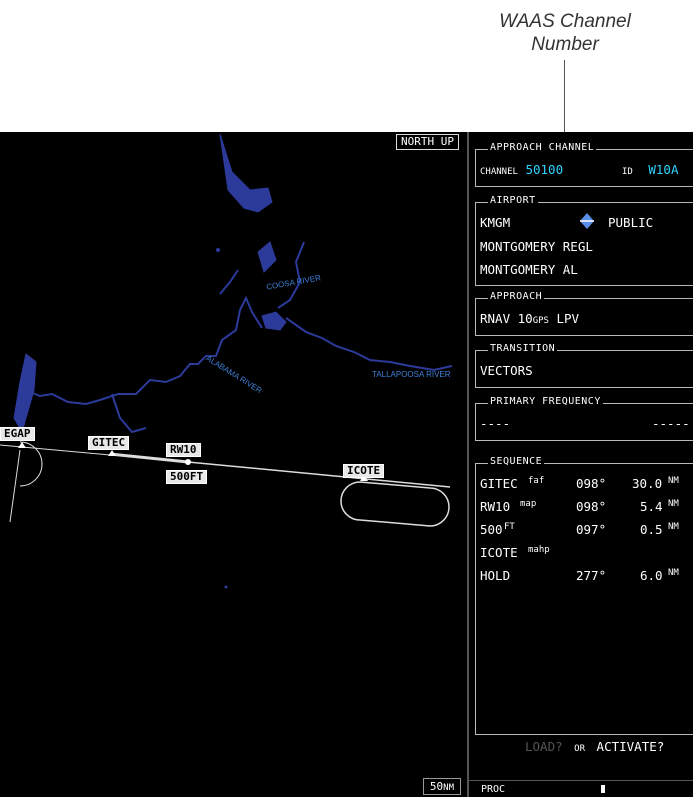 Image resolution: width=693 pixels, height=798 pixels. I want to click on id-label: ID, so click(627, 172).